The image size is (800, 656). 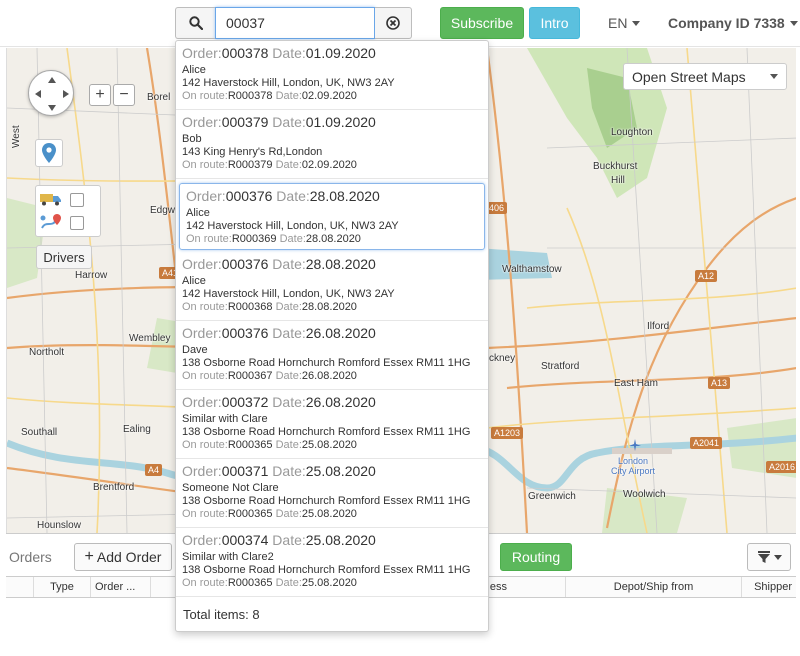 I want to click on arrow-down-icon, so click(x=52, y=108).